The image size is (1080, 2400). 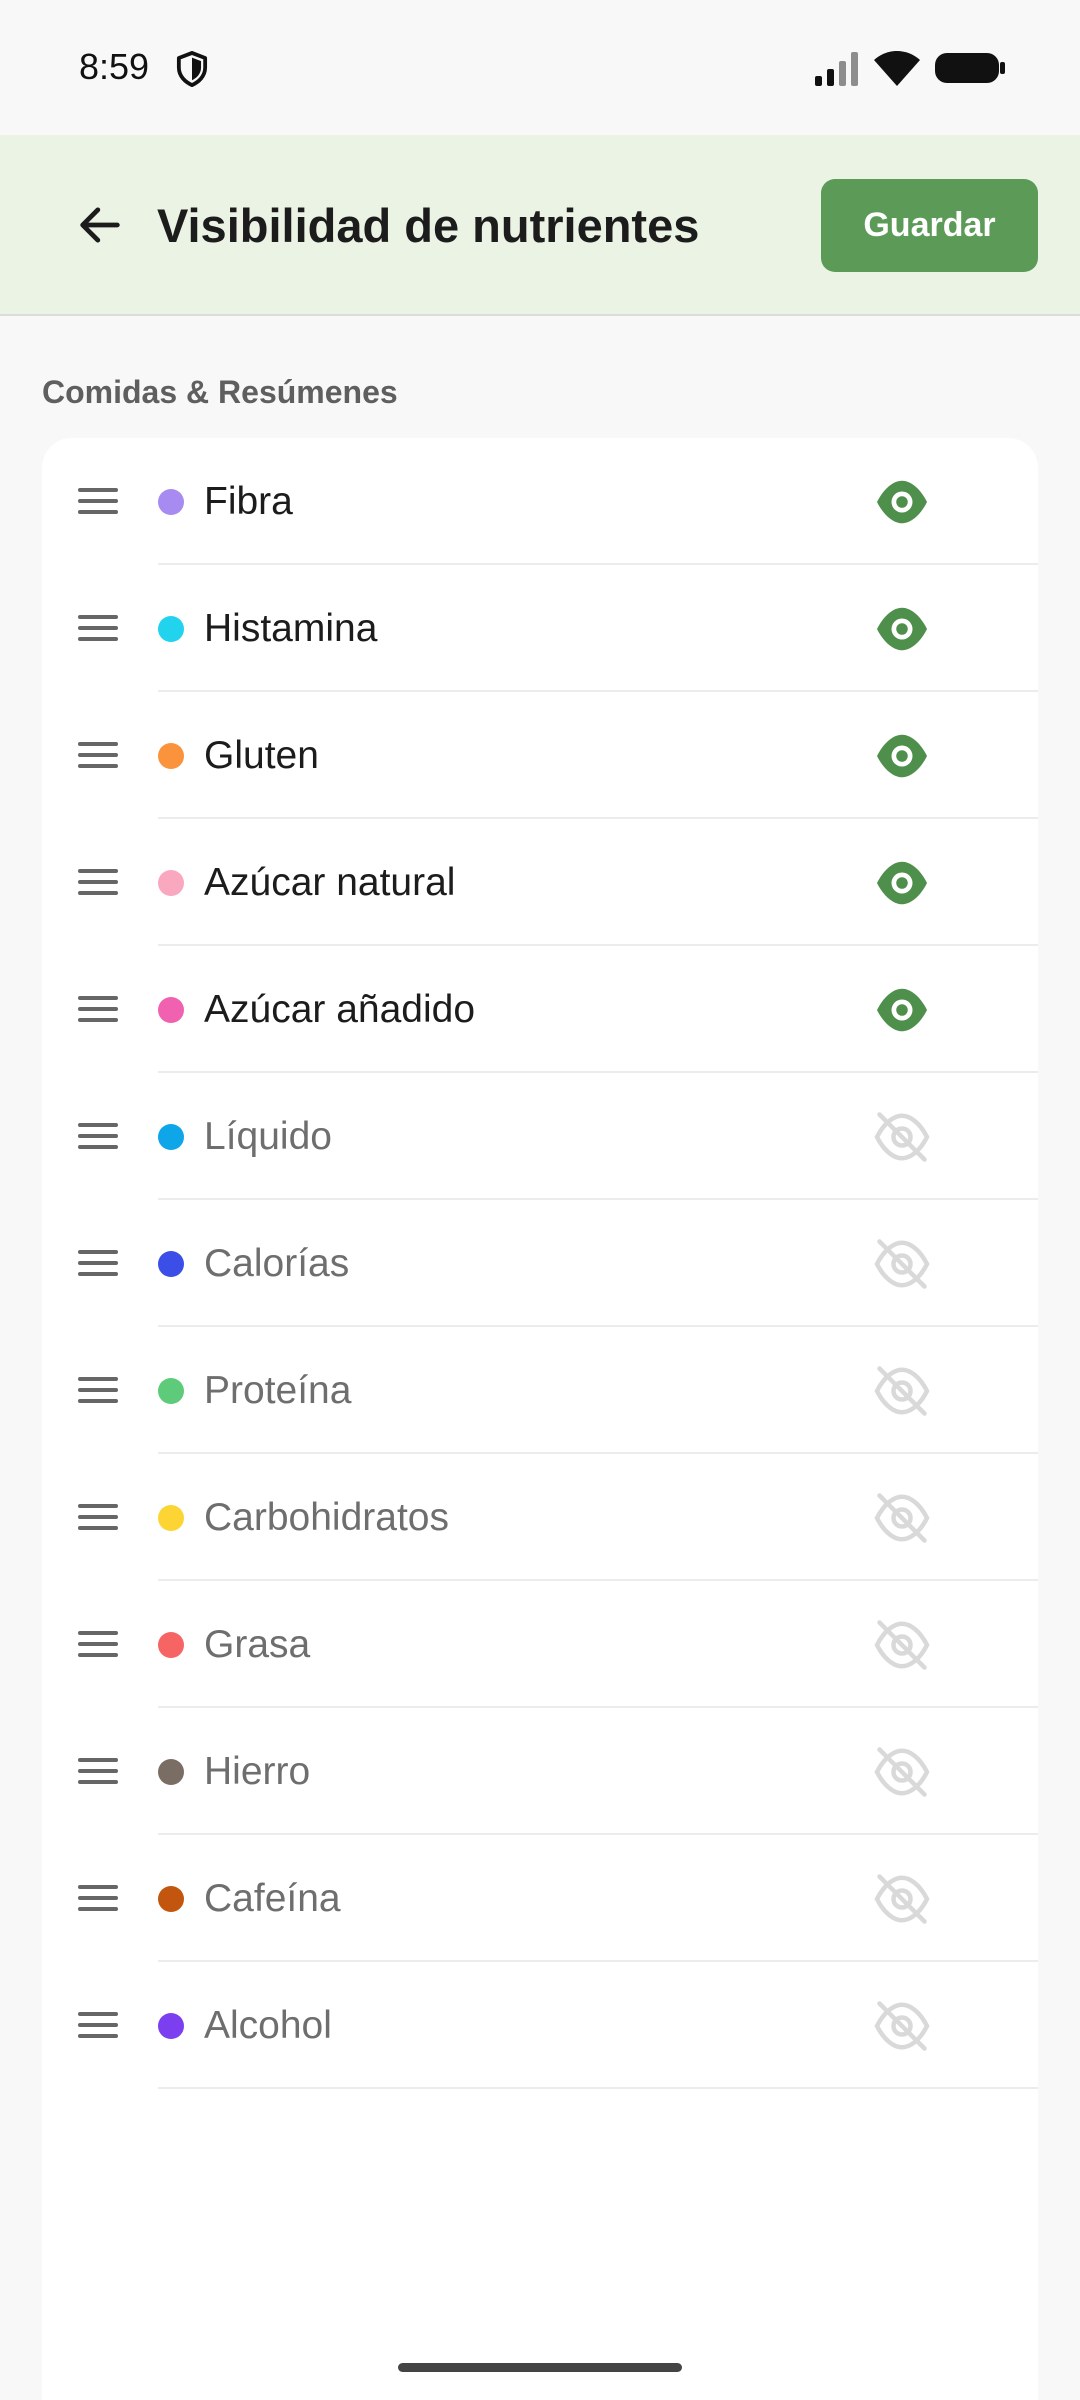 I want to click on app-bar: Visibilidad de nutrientes Guardar, so click(x=540, y=225).